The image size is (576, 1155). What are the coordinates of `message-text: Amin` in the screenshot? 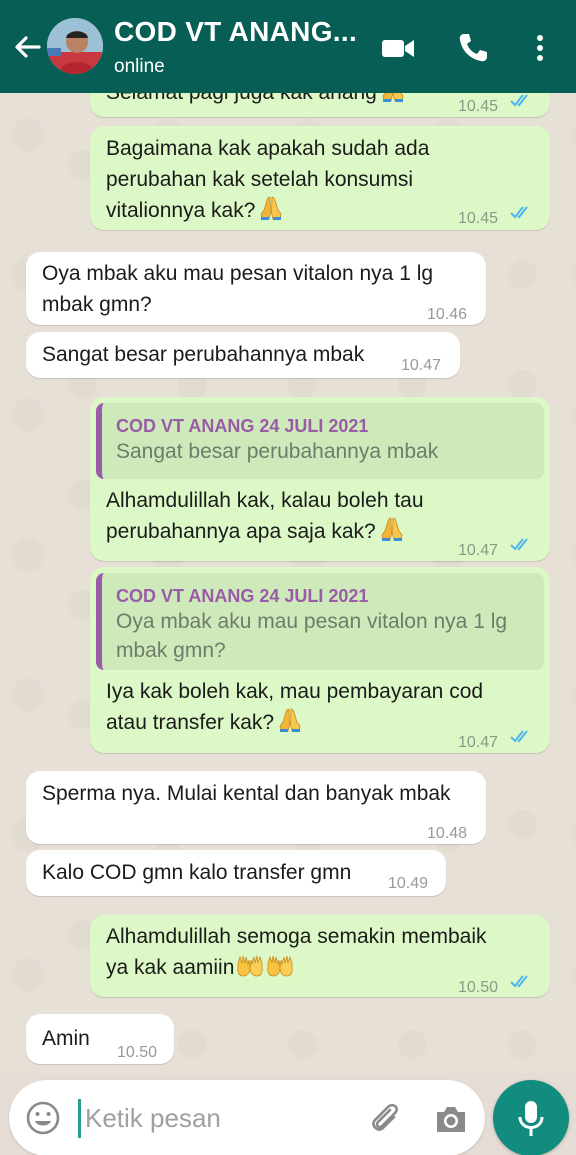 It's located at (66, 1038).